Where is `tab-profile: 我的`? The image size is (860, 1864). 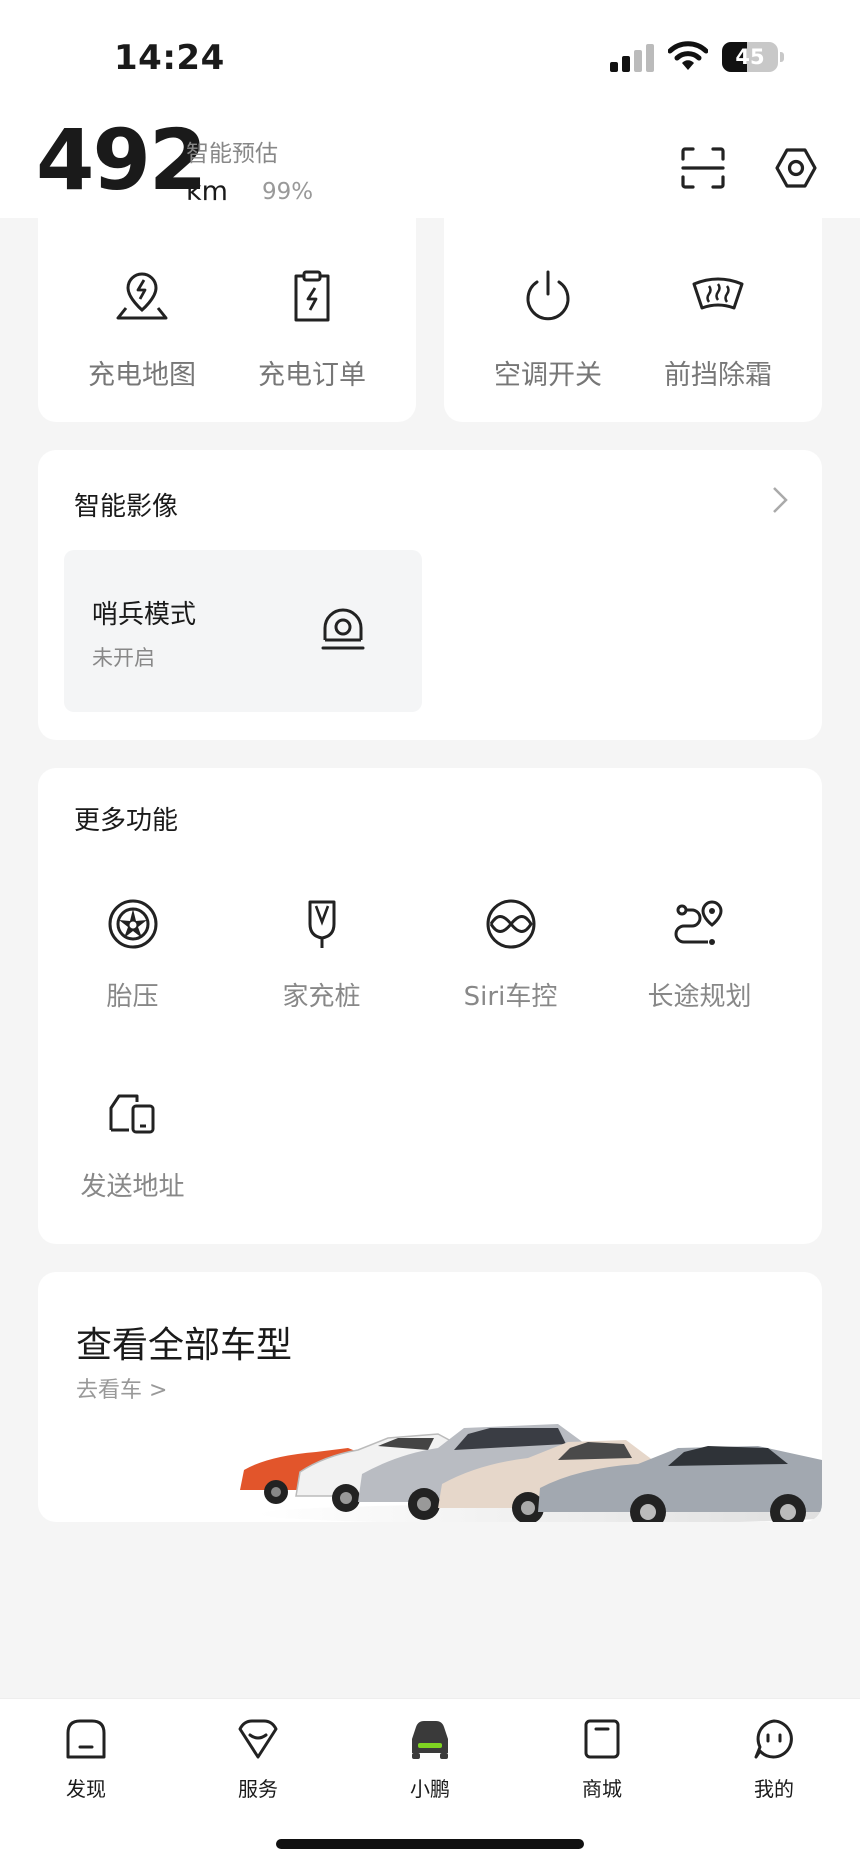
tab-profile: 我的 is located at coordinates (774, 1762).